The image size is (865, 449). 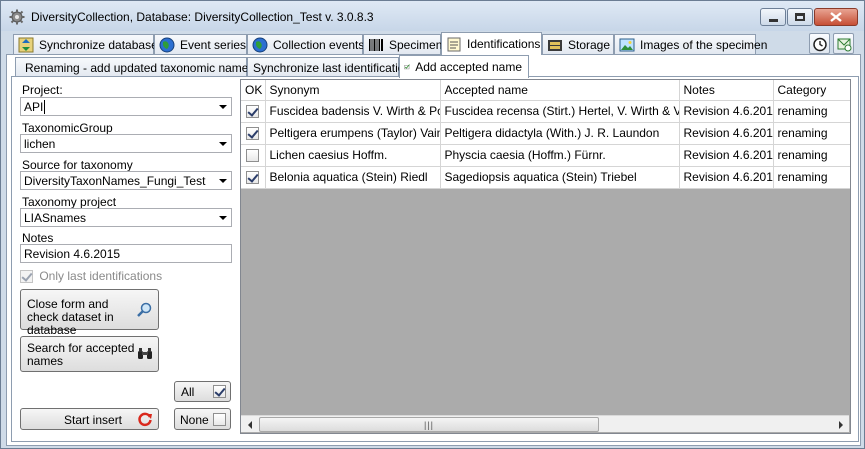 I want to click on maximize-icon, so click(x=800, y=17).